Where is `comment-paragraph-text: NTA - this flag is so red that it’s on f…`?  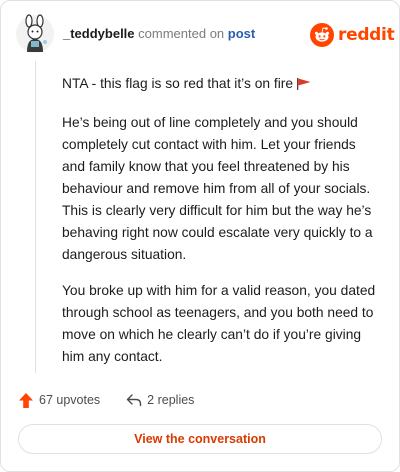
comment-paragraph-text: NTA - this flag is so red that it’s on f… is located at coordinates (178, 83).